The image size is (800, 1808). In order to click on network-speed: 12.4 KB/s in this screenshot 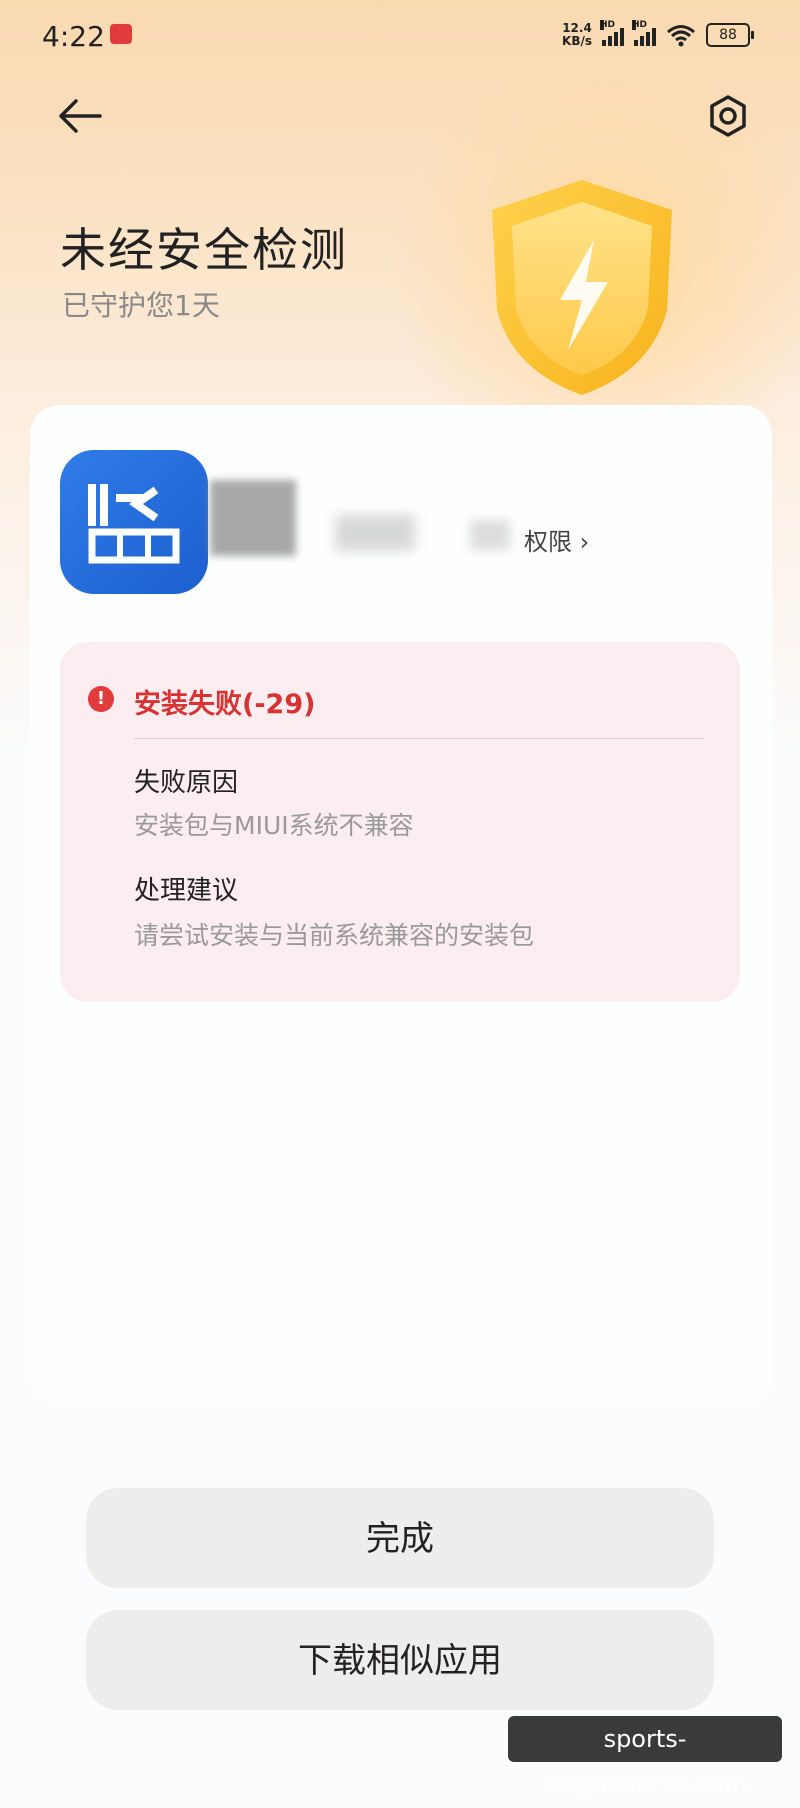, I will do `click(577, 35)`.